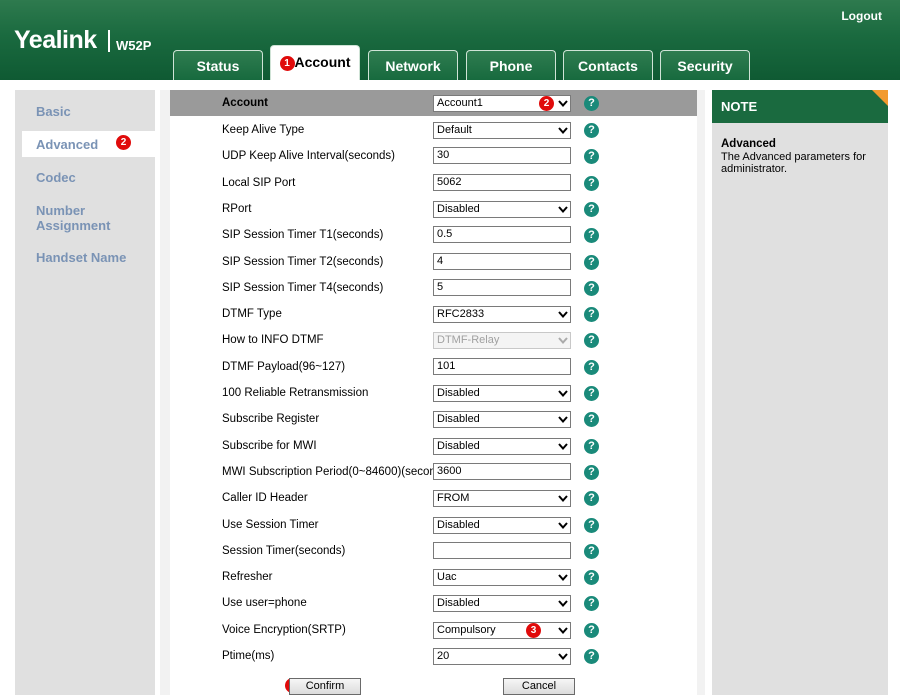  What do you see at coordinates (55, 40) in the screenshot?
I see `brand-logo: Yealink` at bounding box center [55, 40].